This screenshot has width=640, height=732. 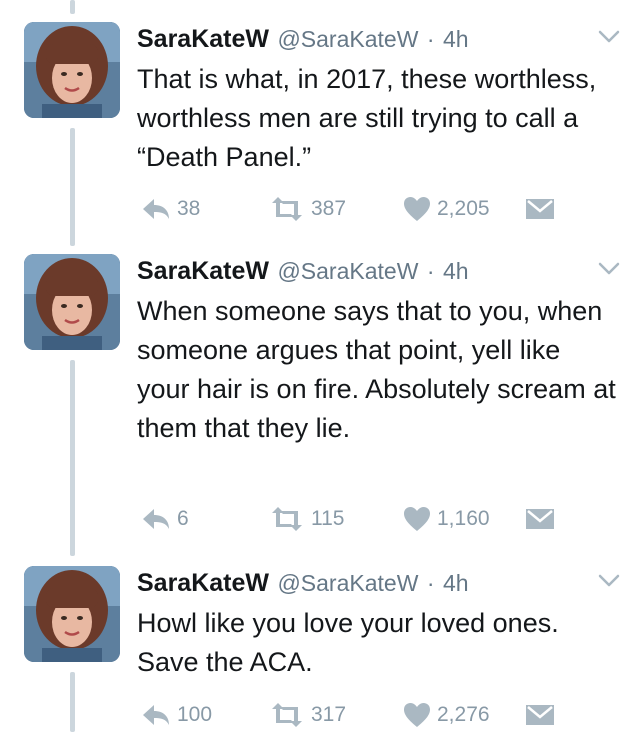 What do you see at coordinates (72, 7) in the screenshot?
I see `thread-line` at bounding box center [72, 7].